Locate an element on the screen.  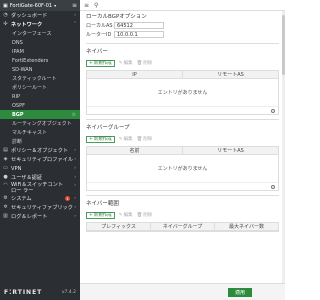
sidebar-subitem-interface: インターフェース is located at coordinates (40, 33).